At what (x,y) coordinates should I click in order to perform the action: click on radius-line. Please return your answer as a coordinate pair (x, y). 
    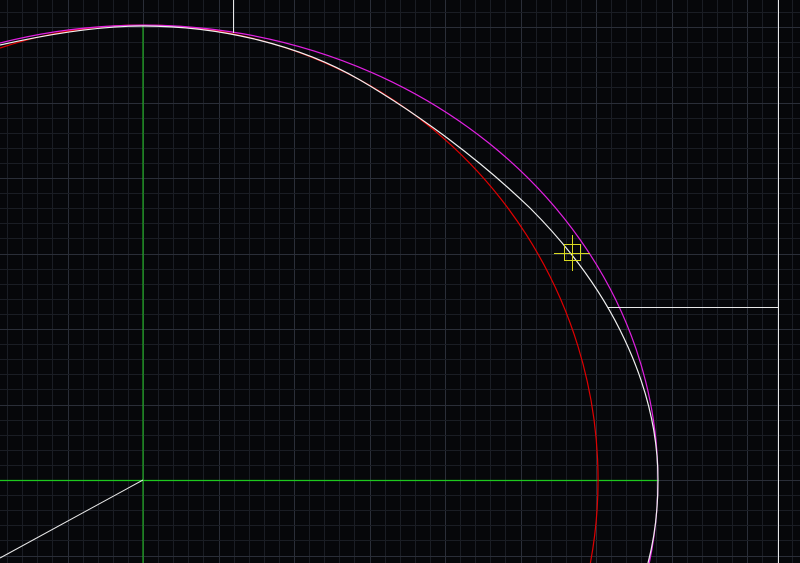
    Looking at the image, I should click on (72, 519).